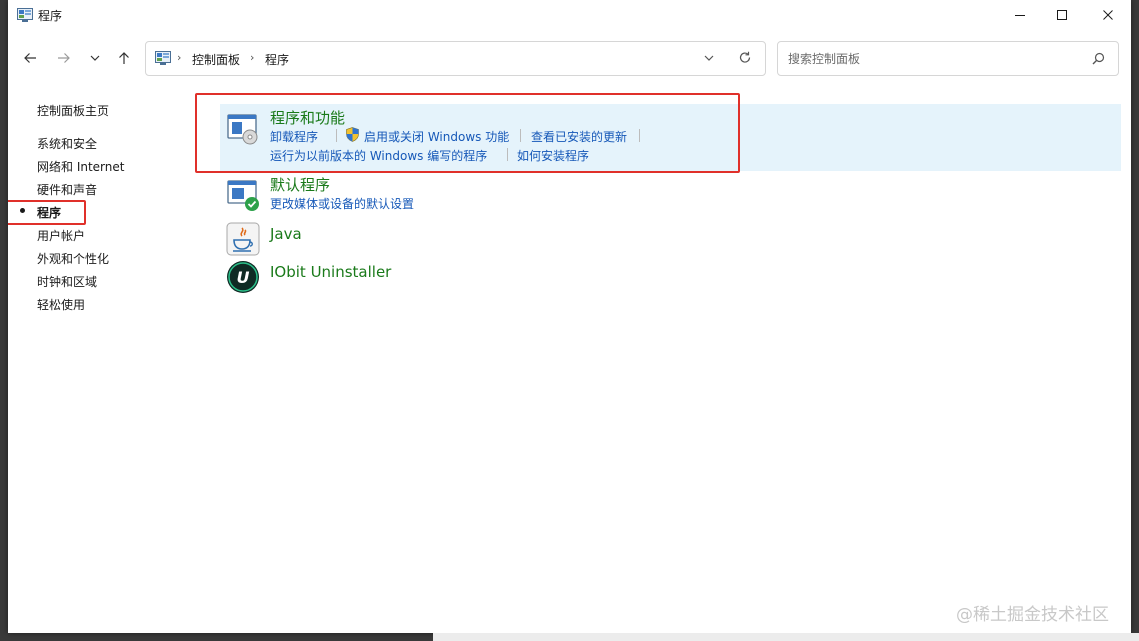 This screenshot has height=641, width=1139. I want to click on address-dropdown-icon, so click(709, 58).